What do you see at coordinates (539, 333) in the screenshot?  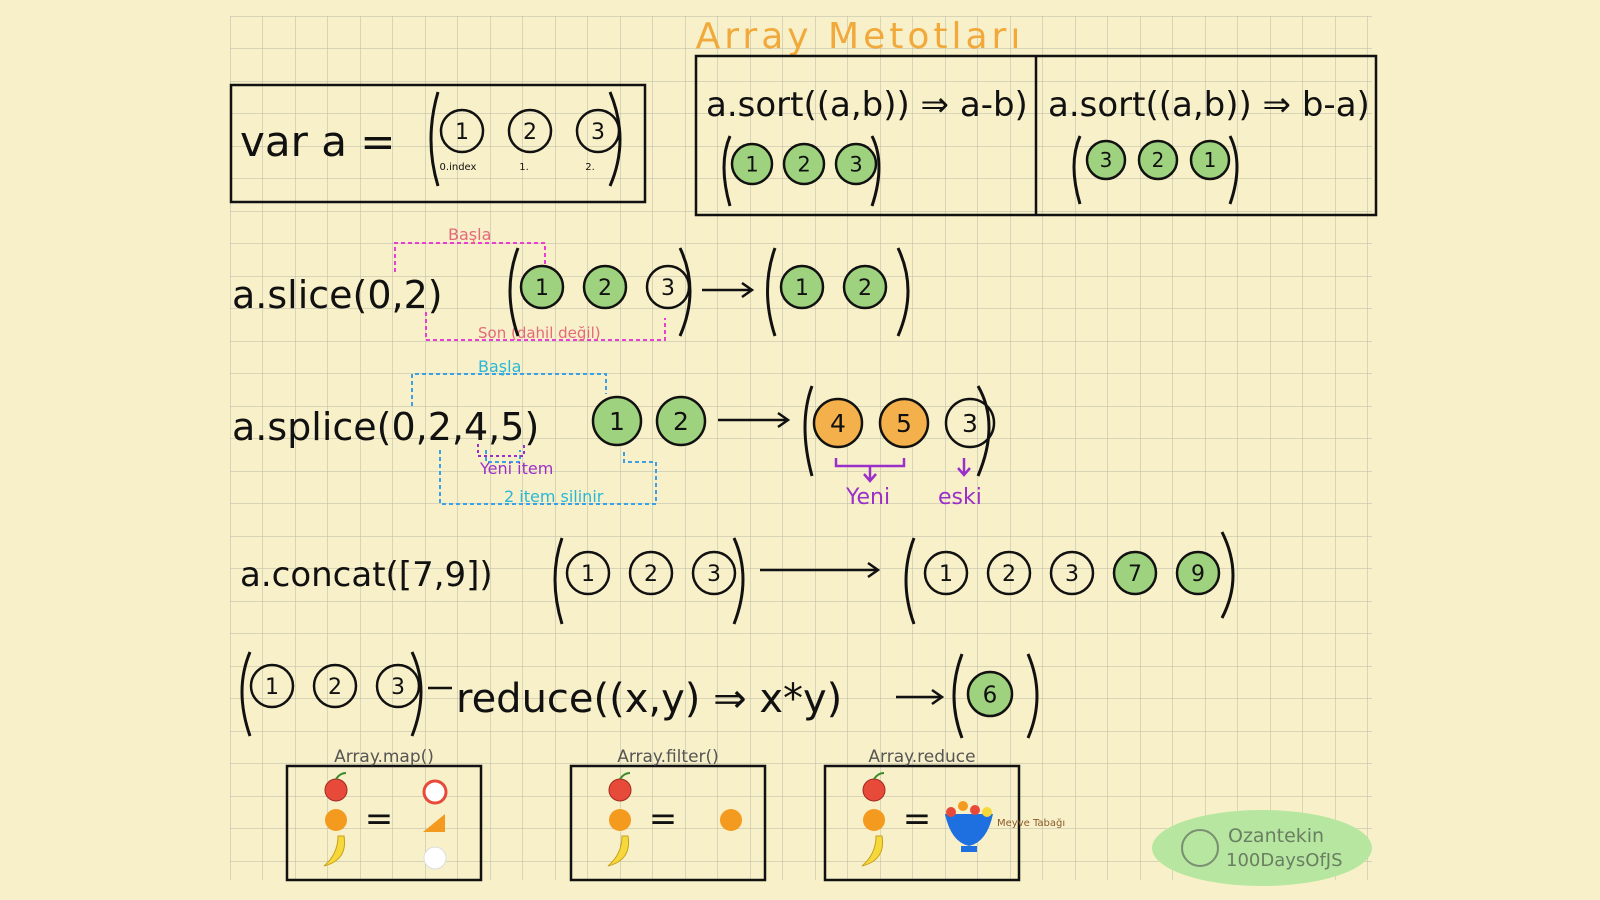 I see `slice-end-label: Son (dahil değil)` at bounding box center [539, 333].